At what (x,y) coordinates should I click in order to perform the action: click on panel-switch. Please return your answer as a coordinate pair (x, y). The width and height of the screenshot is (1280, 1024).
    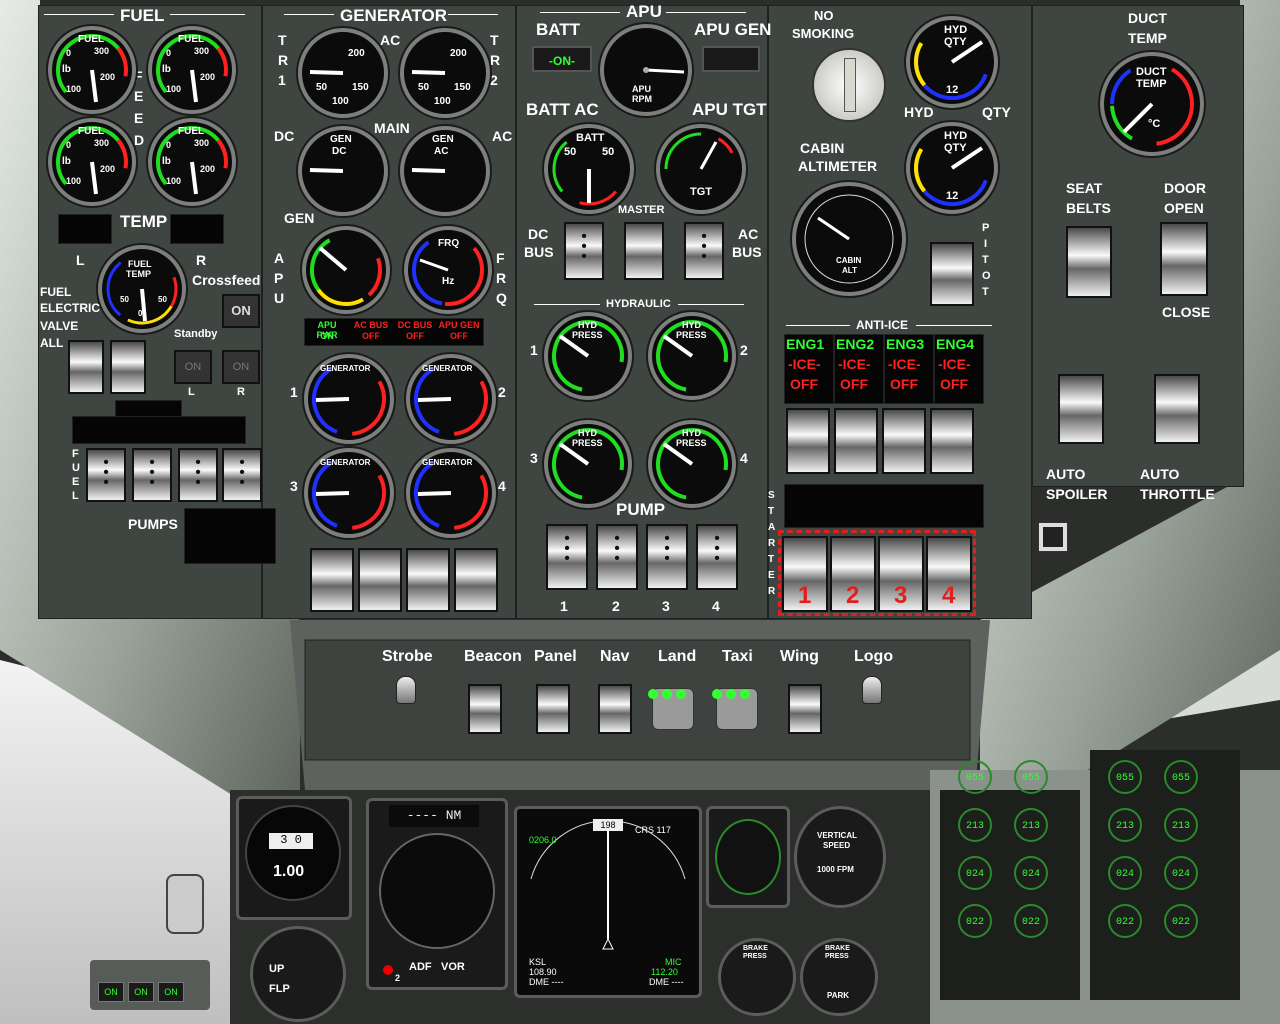
    Looking at the image, I should click on (553, 709).